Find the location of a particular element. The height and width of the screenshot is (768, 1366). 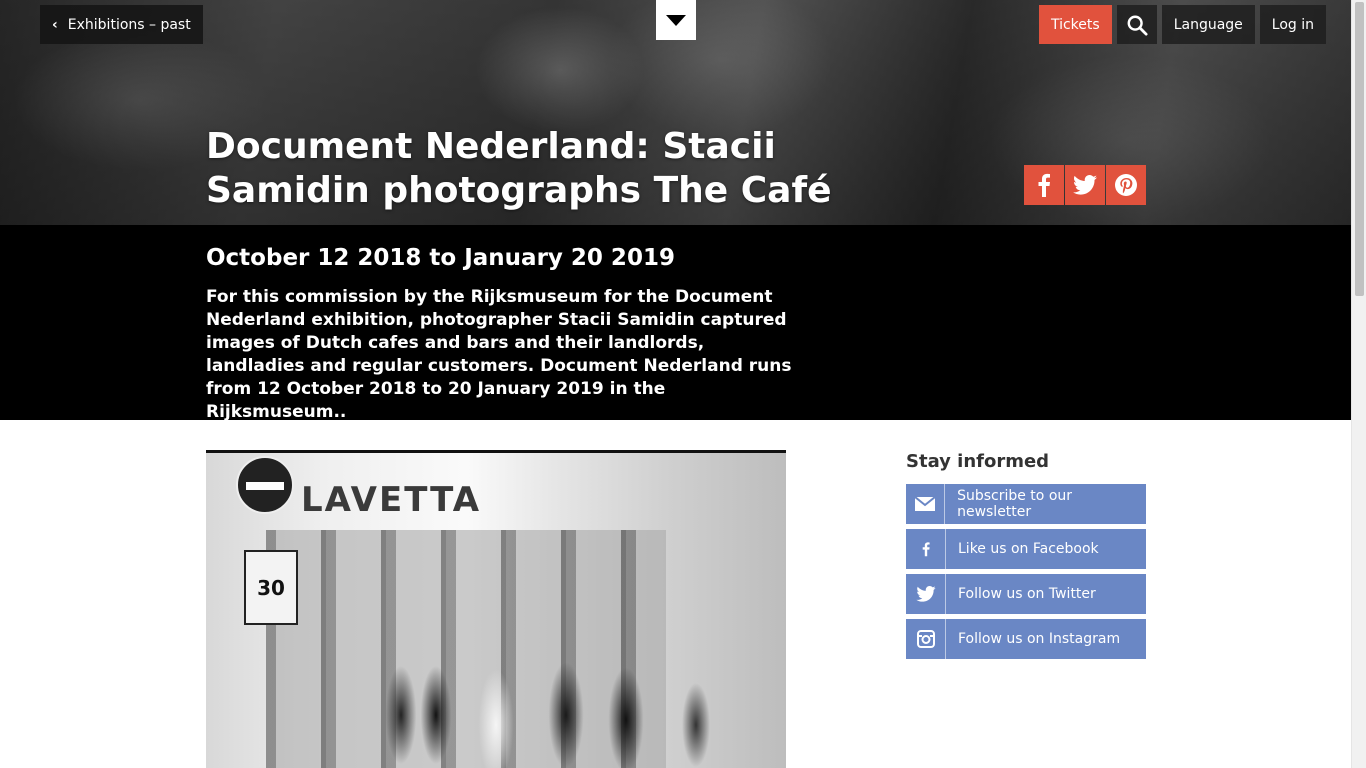

twitter-follow-label: Follow us on Twitter is located at coordinates (1027, 594).